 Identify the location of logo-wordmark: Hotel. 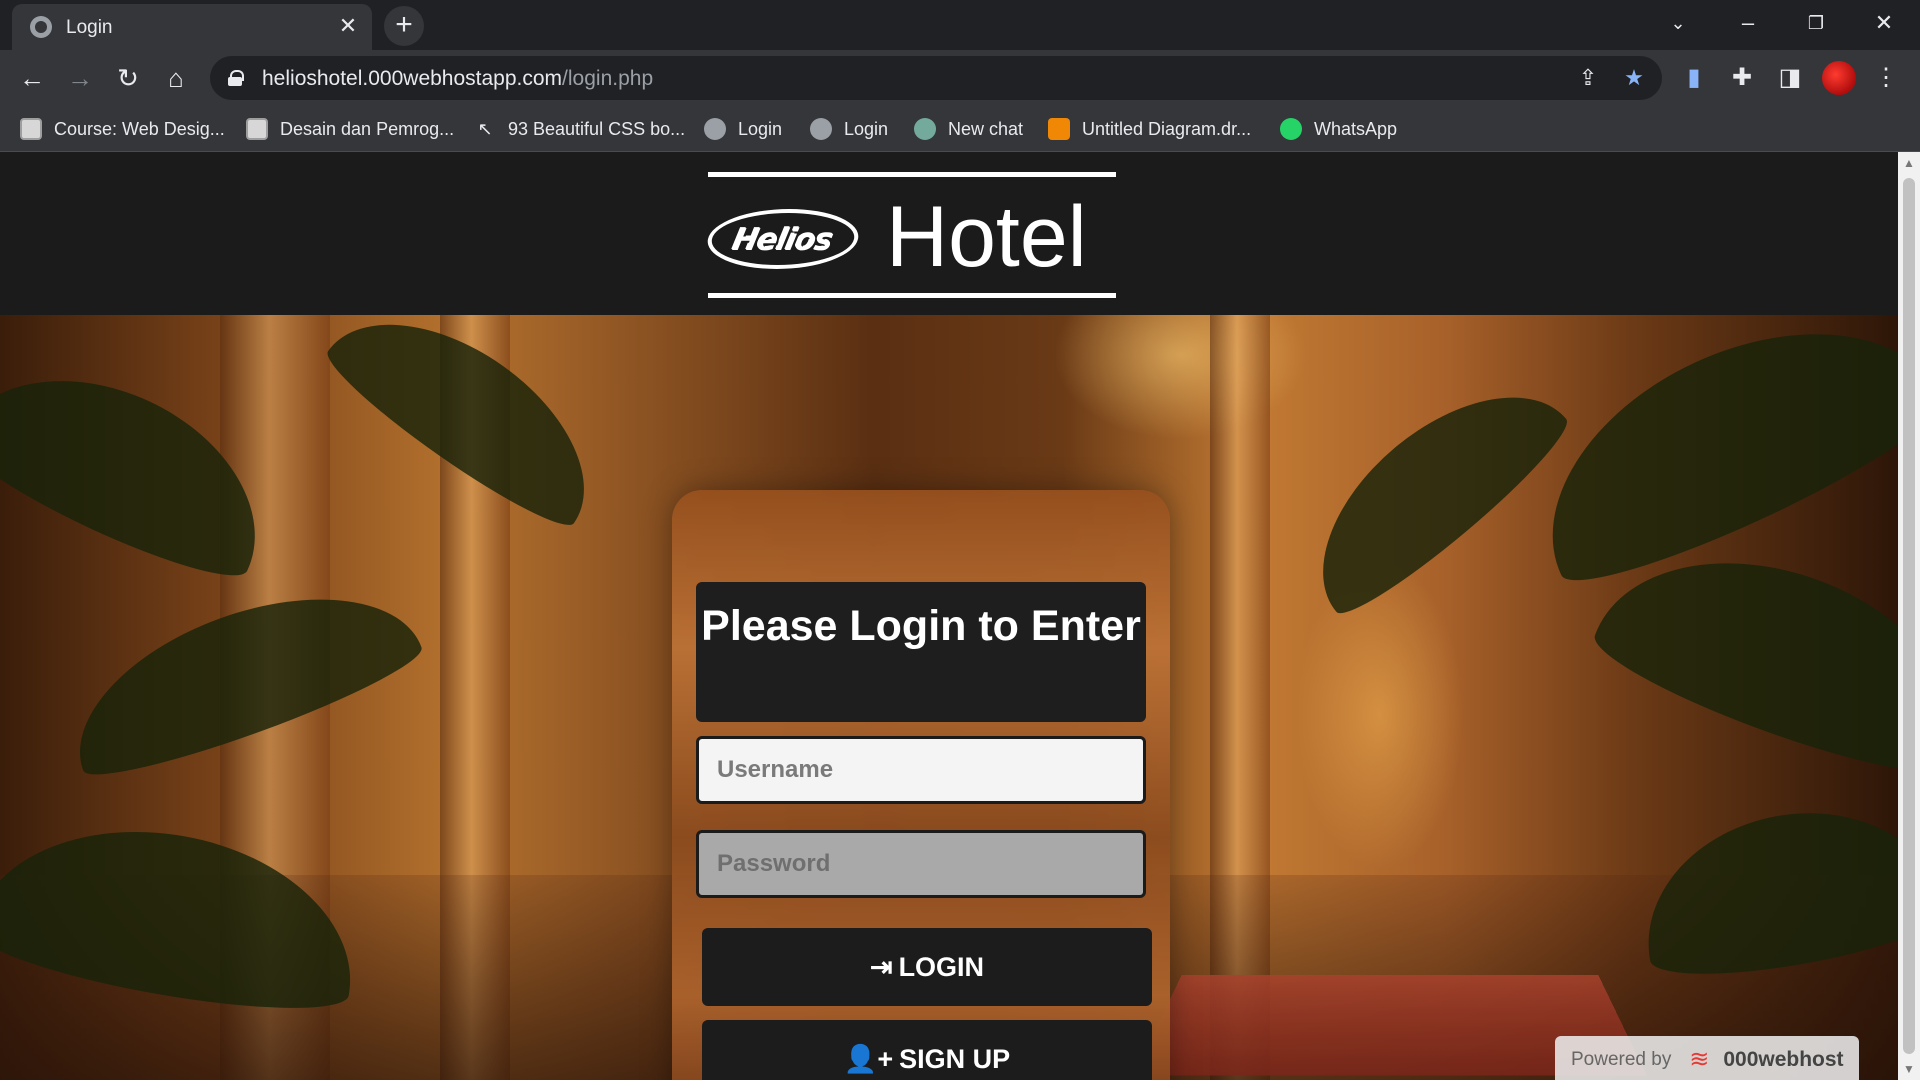
(986, 237).